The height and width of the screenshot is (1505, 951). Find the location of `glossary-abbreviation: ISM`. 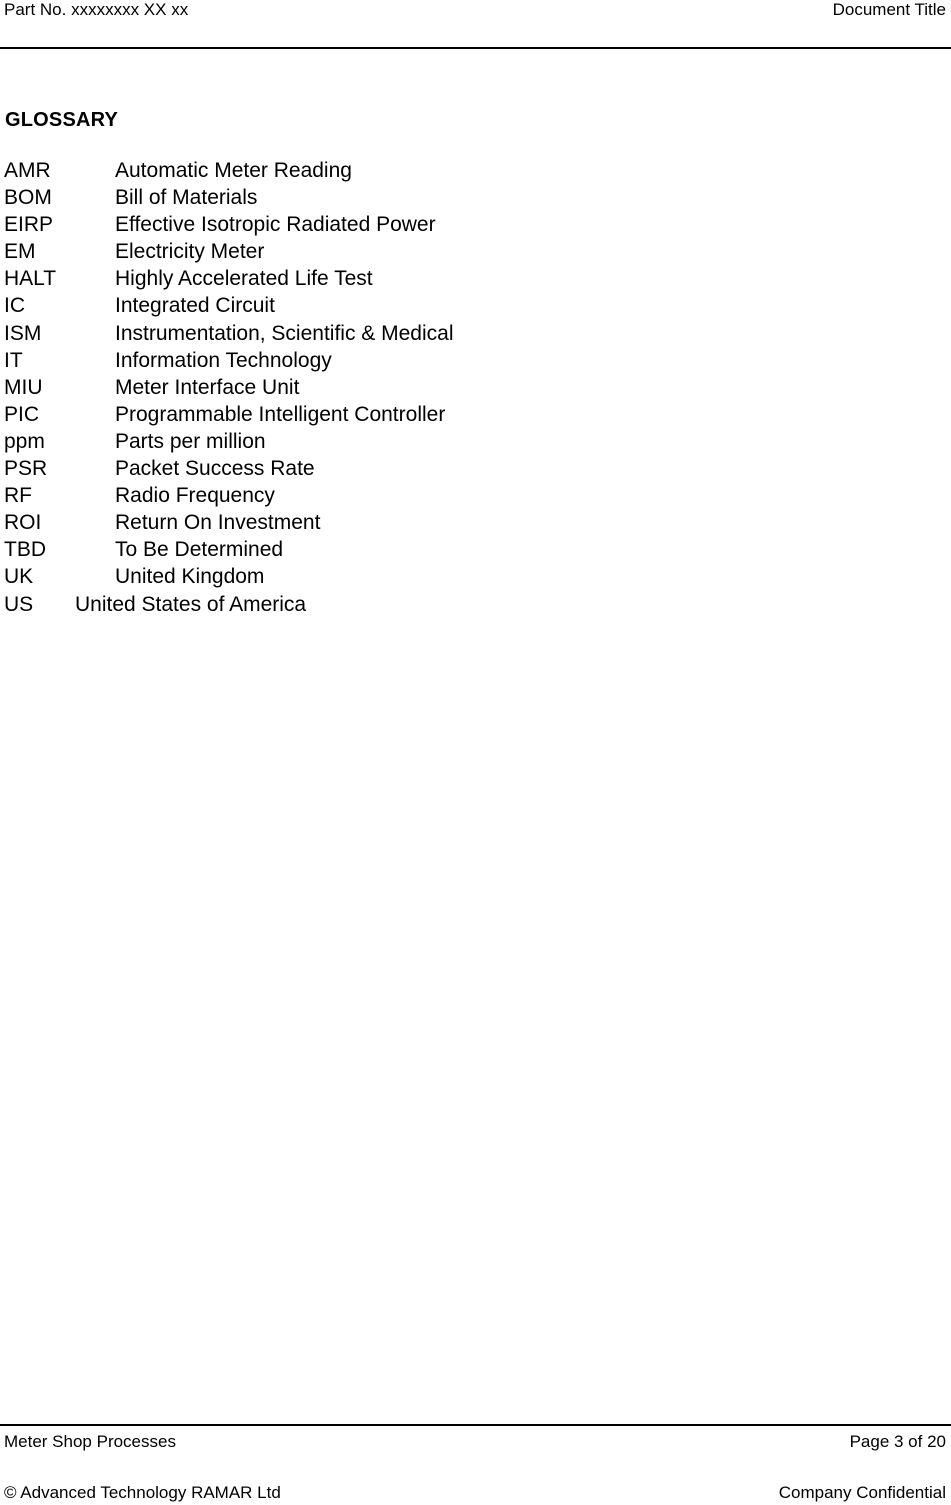

glossary-abbreviation: ISM is located at coordinates (23, 333).